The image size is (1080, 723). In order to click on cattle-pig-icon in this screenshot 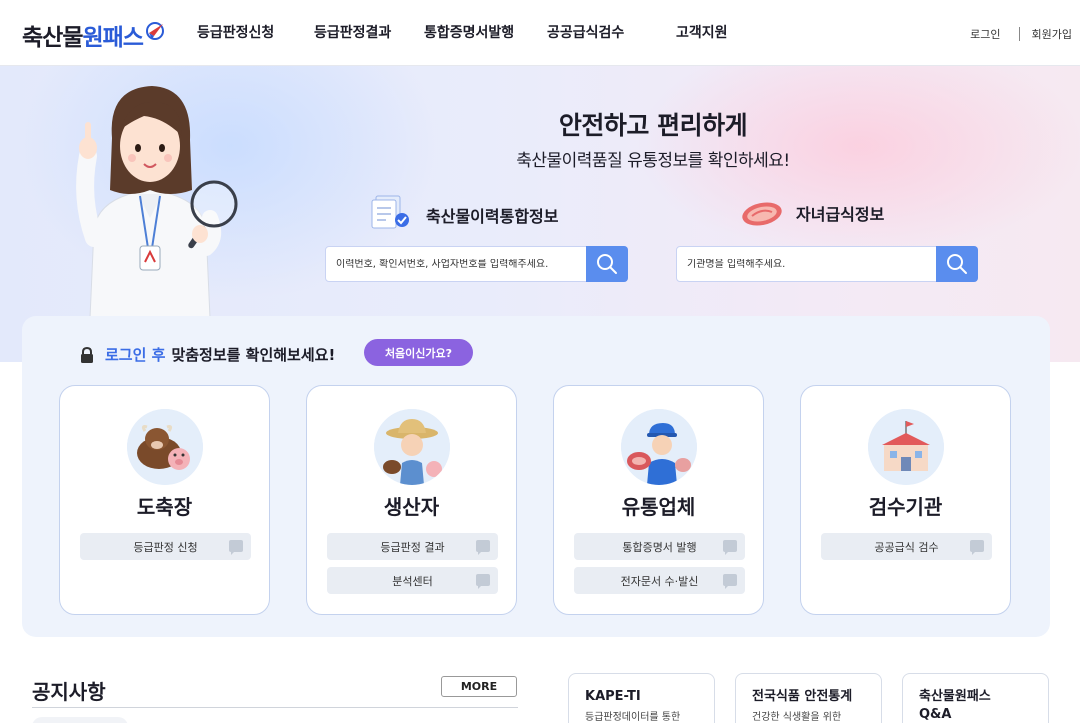, I will do `click(165, 447)`.